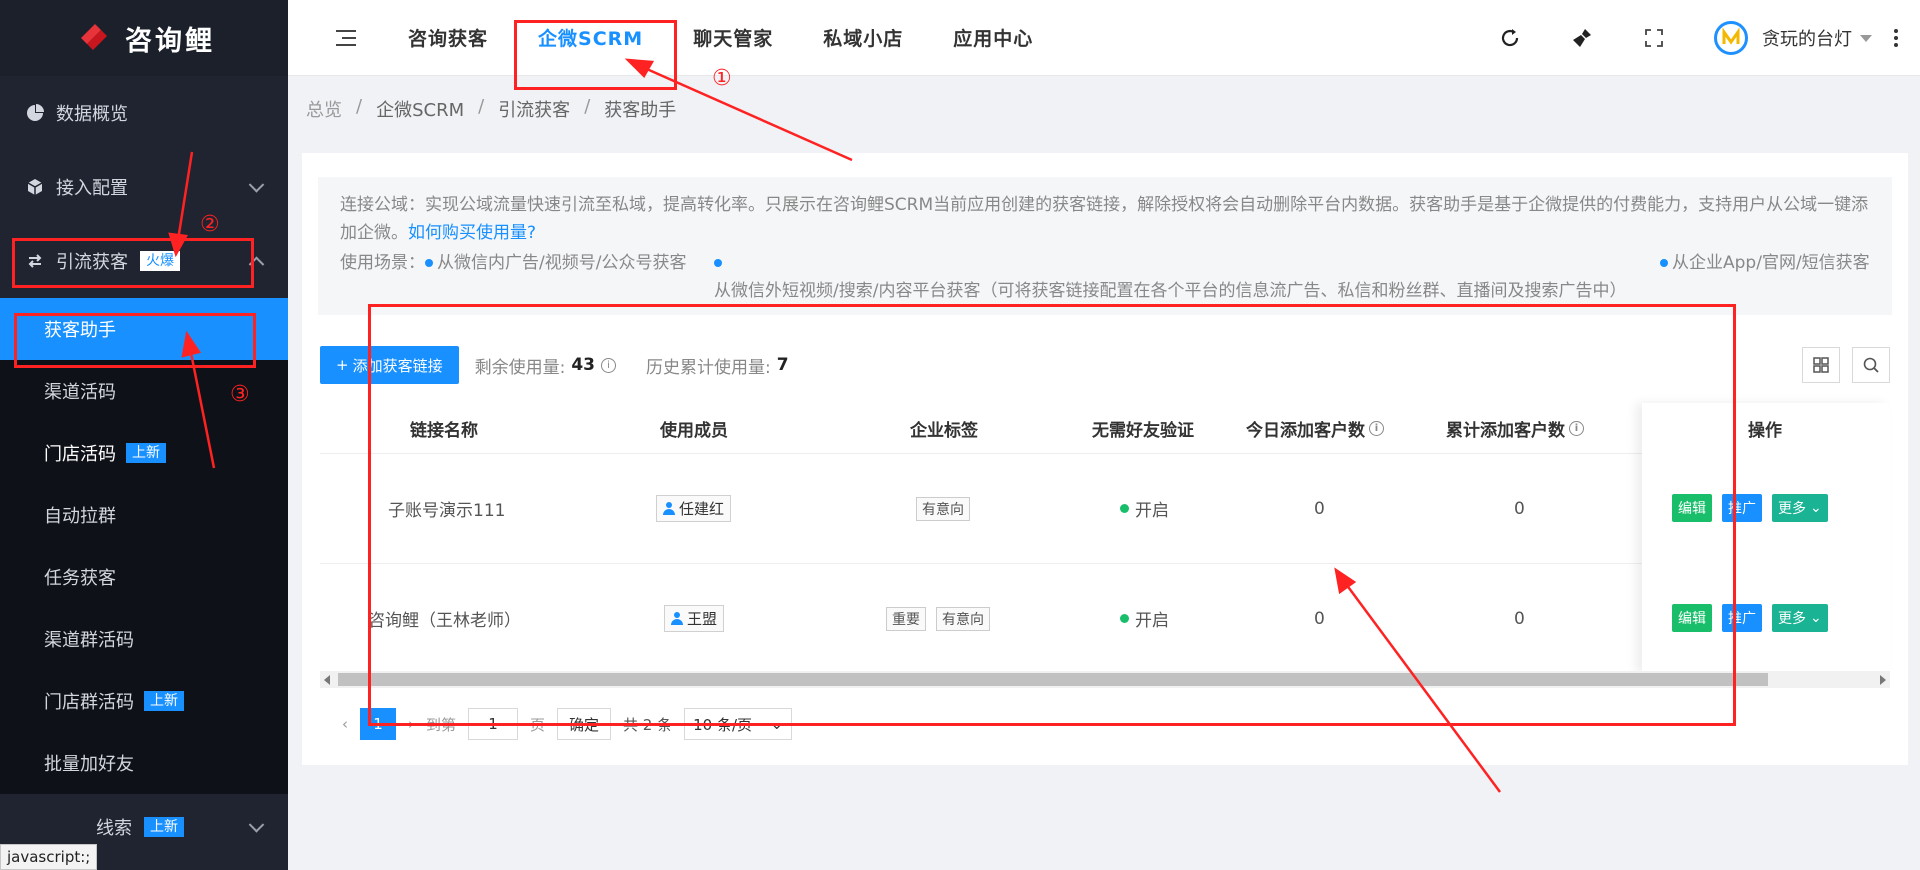 The image size is (1920, 870). I want to click on sidebar-item-store-code: 门店活码 上新, so click(144, 453).